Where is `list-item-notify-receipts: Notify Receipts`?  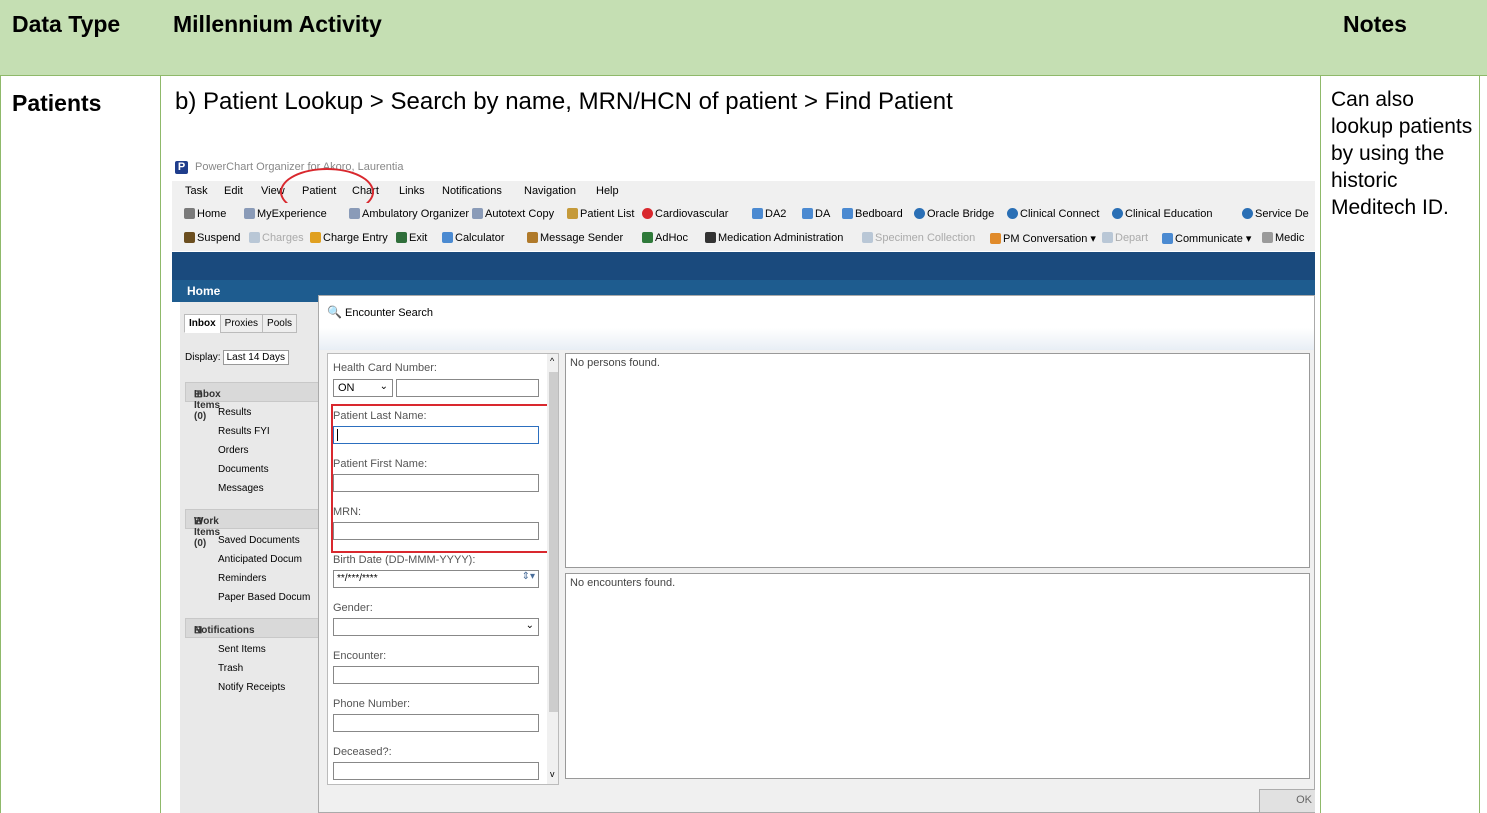 list-item-notify-receipts: Notify Receipts is located at coordinates (251, 687).